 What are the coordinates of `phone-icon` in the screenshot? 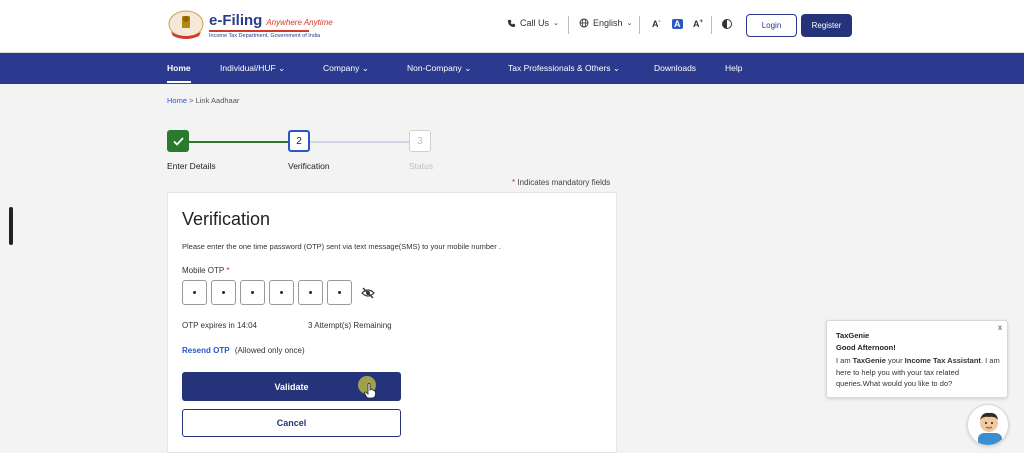 It's located at (511, 23).